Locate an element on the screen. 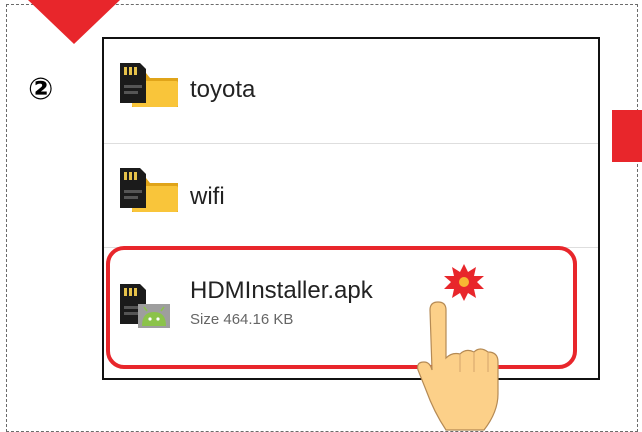 The image size is (642, 432). file-name: toyota is located at coordinates (223, 89).